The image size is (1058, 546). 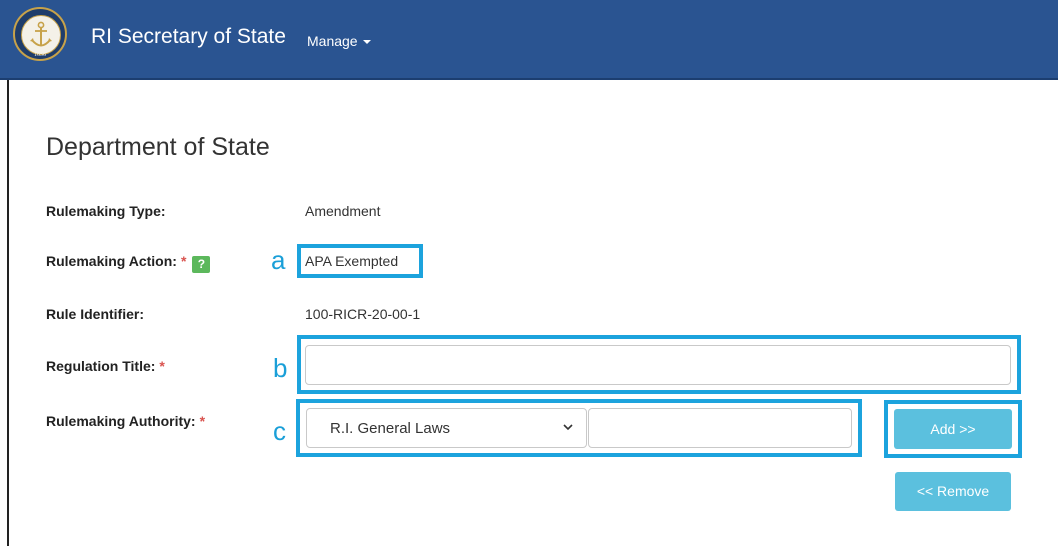 I want to click on authority-type-selected: R.I. General Laws, so click(x=390, y=428).